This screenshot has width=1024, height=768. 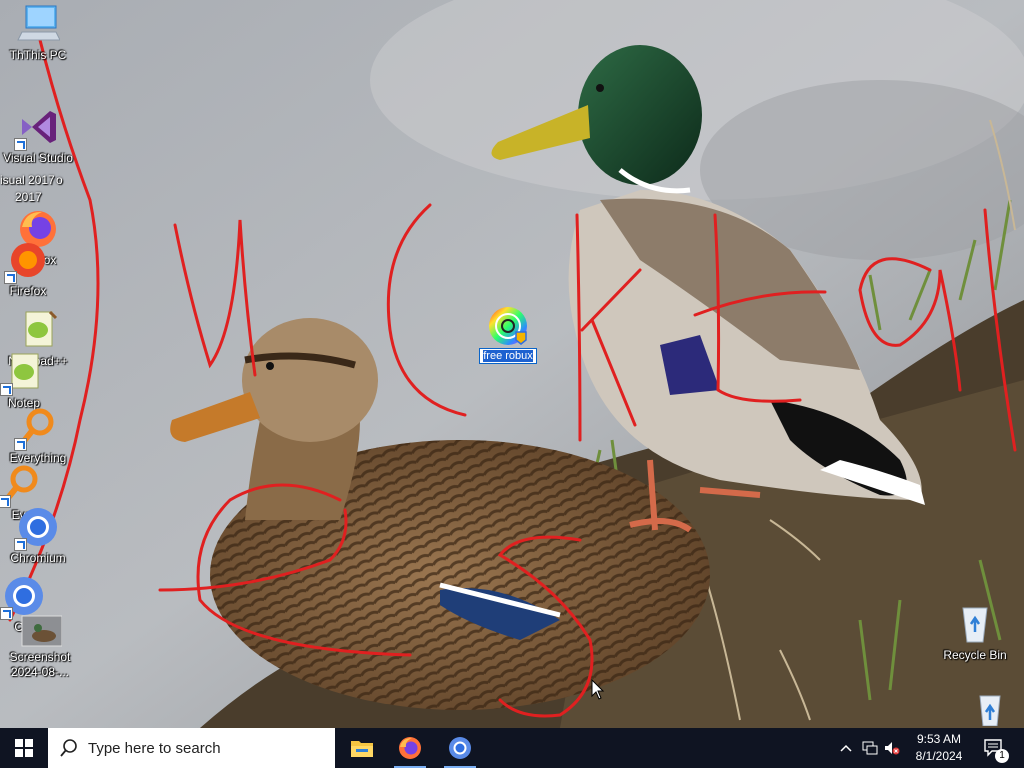 What do you see at coordinates (38, 558) in the screenshot?
I see `desktop-icon-label: Chromium` at bounding box center [38, 558].